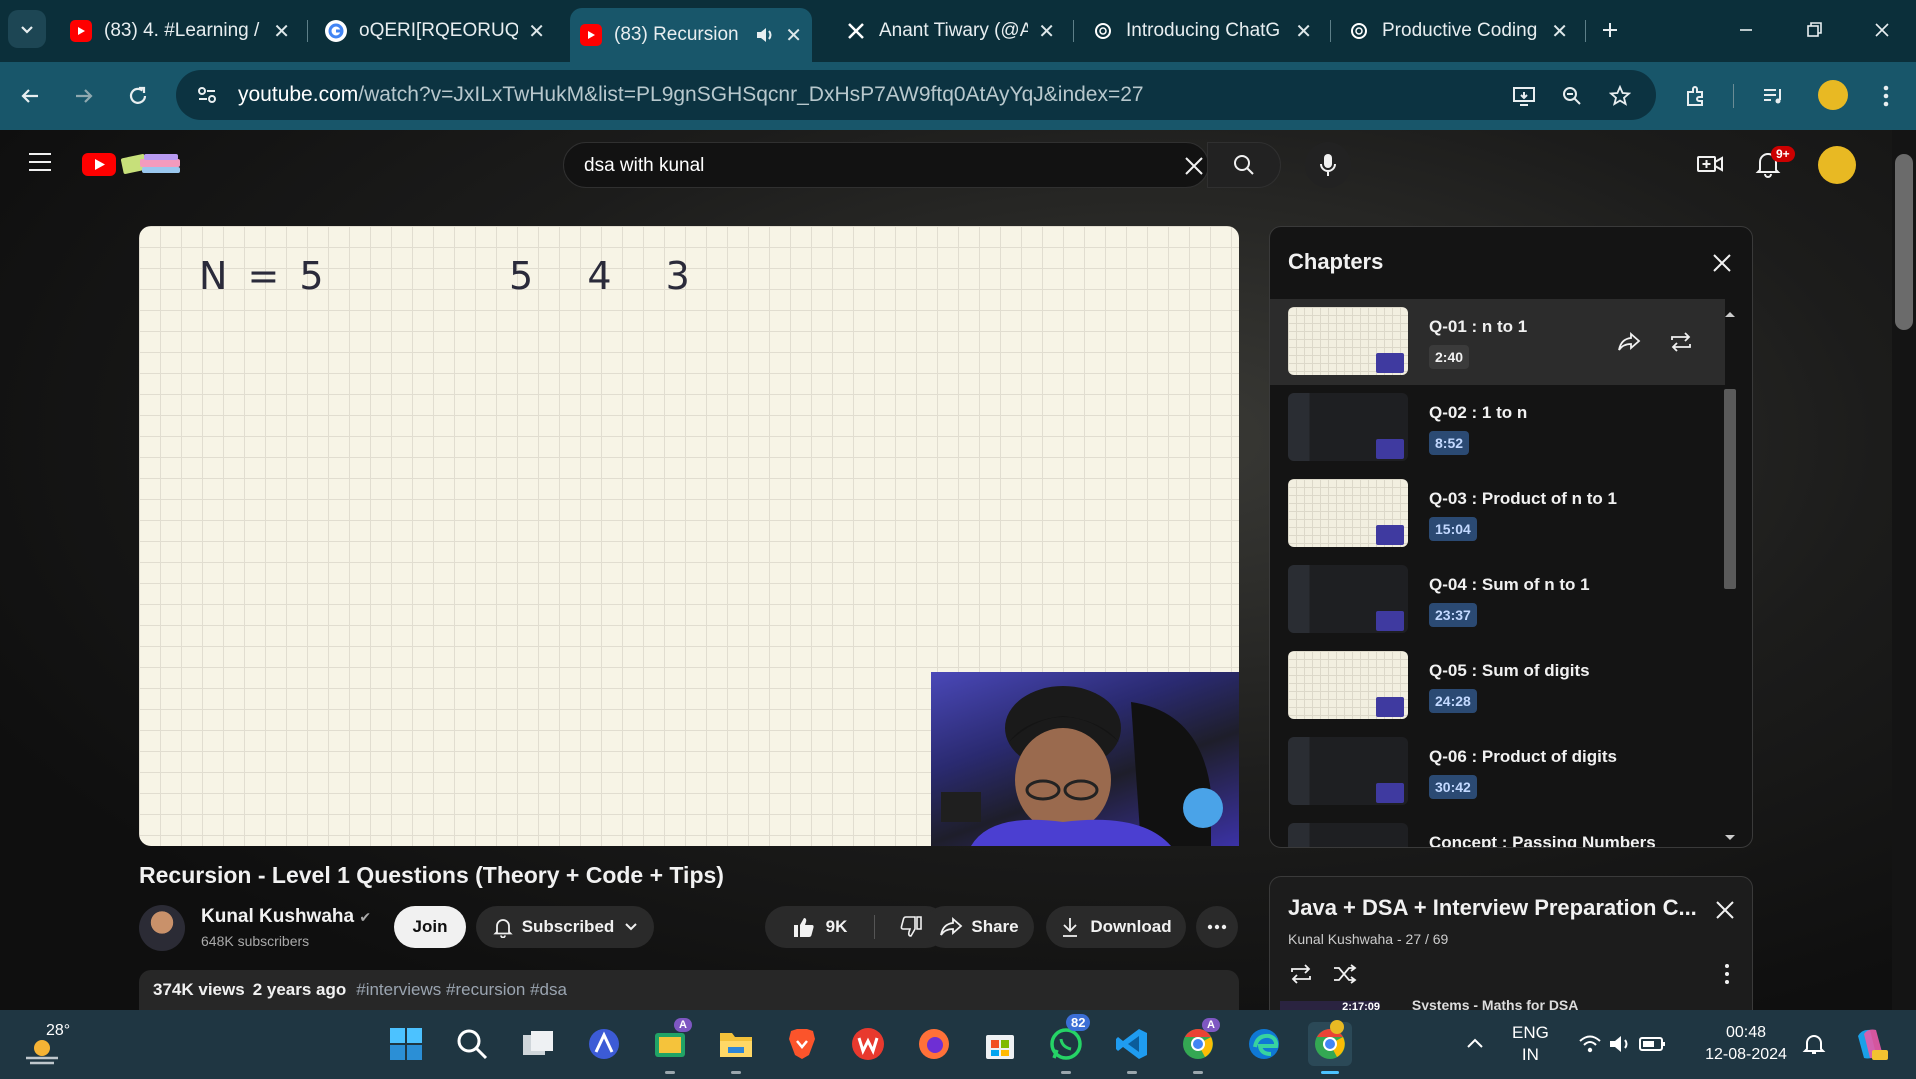 This screenshot has height=1079, width=1916. I want to click on network-volume-battery-group, so click(1623, 1044).